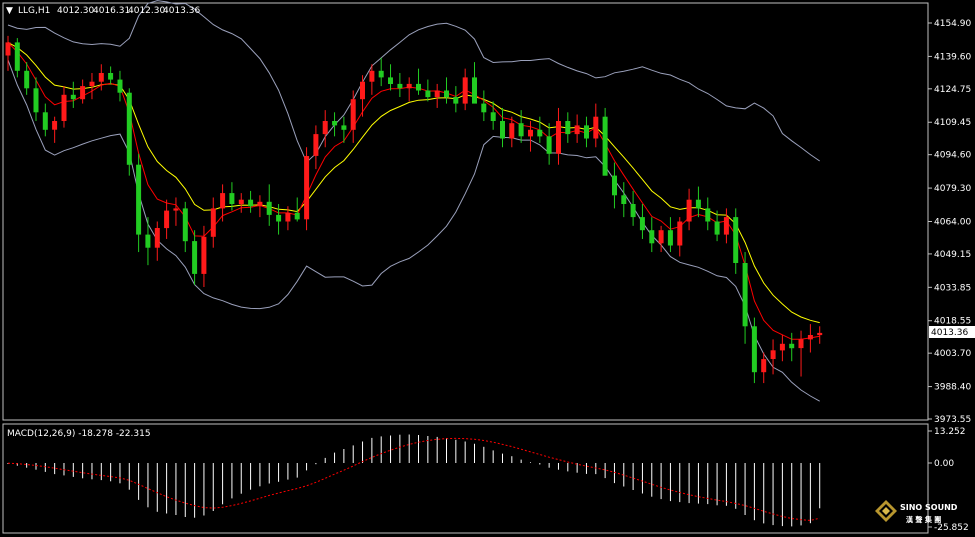 The height and width of the screenshot is (537, 975). I want to click on open-value: 4012.30, so click(75, 11).